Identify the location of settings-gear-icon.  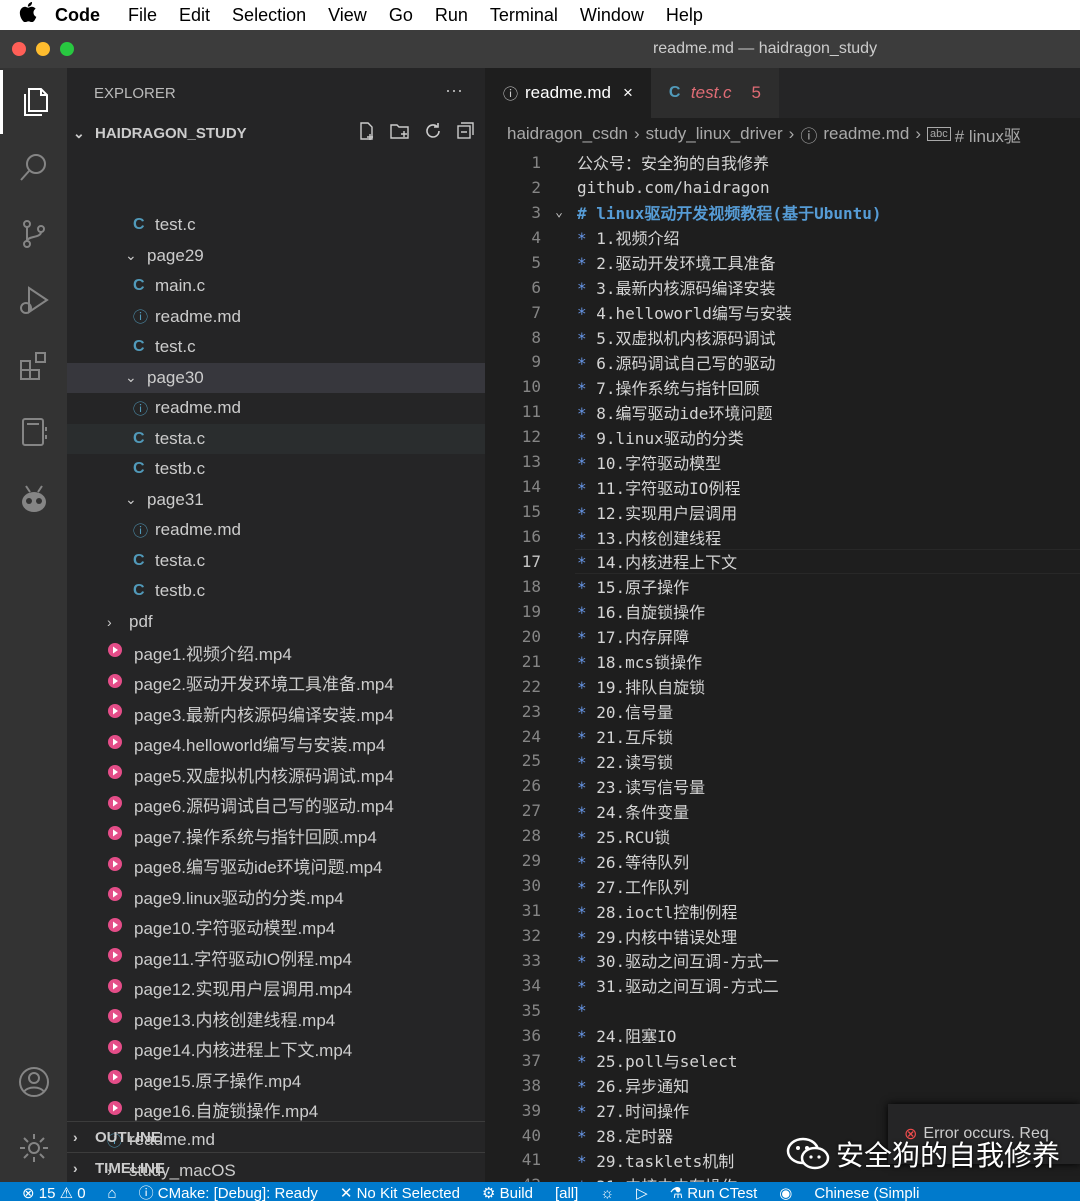
(34, 1148).